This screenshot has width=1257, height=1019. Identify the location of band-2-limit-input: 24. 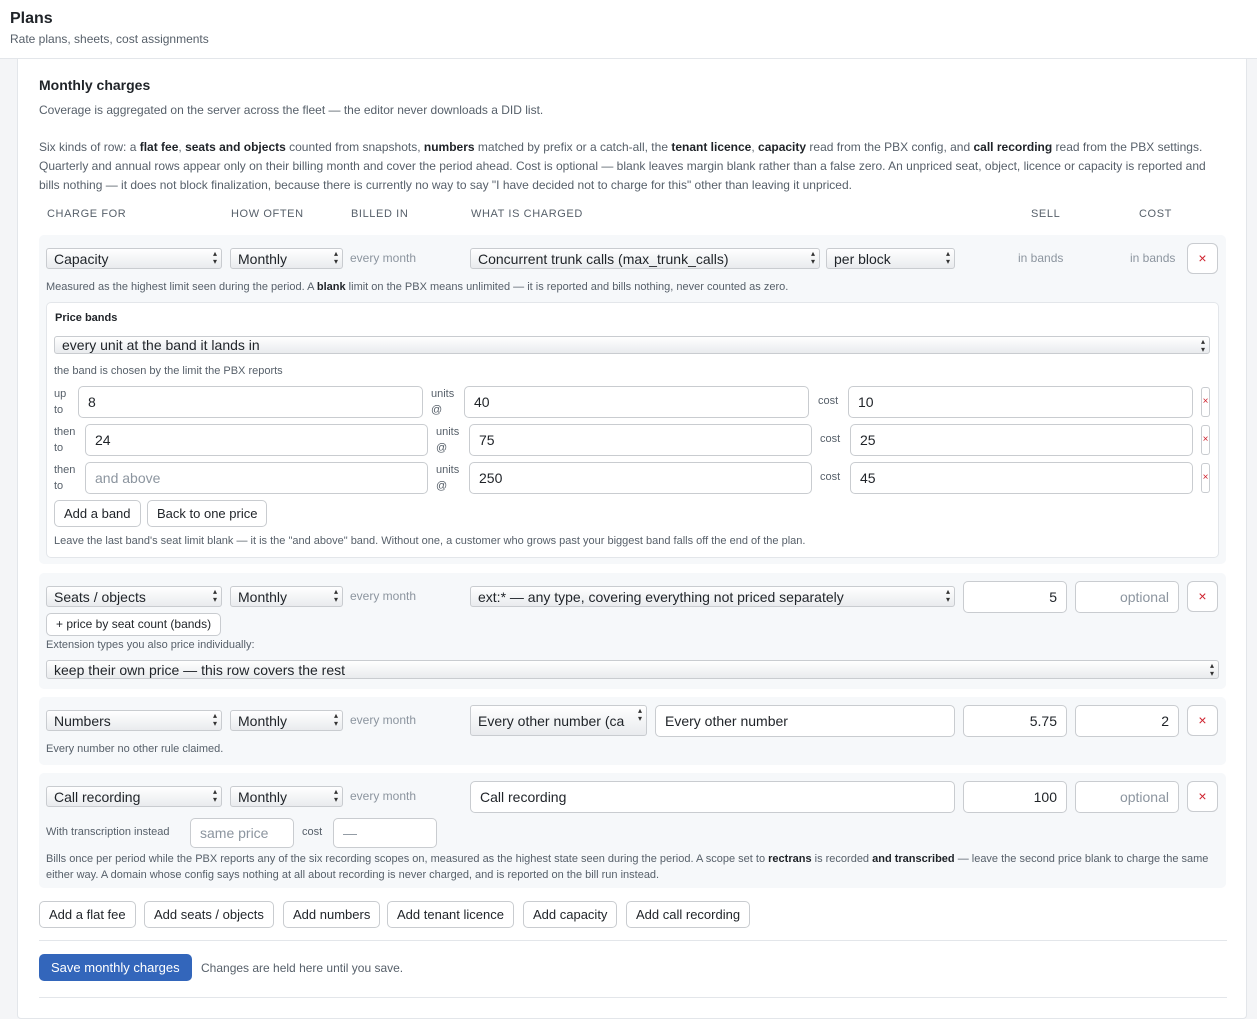
(256, 440).